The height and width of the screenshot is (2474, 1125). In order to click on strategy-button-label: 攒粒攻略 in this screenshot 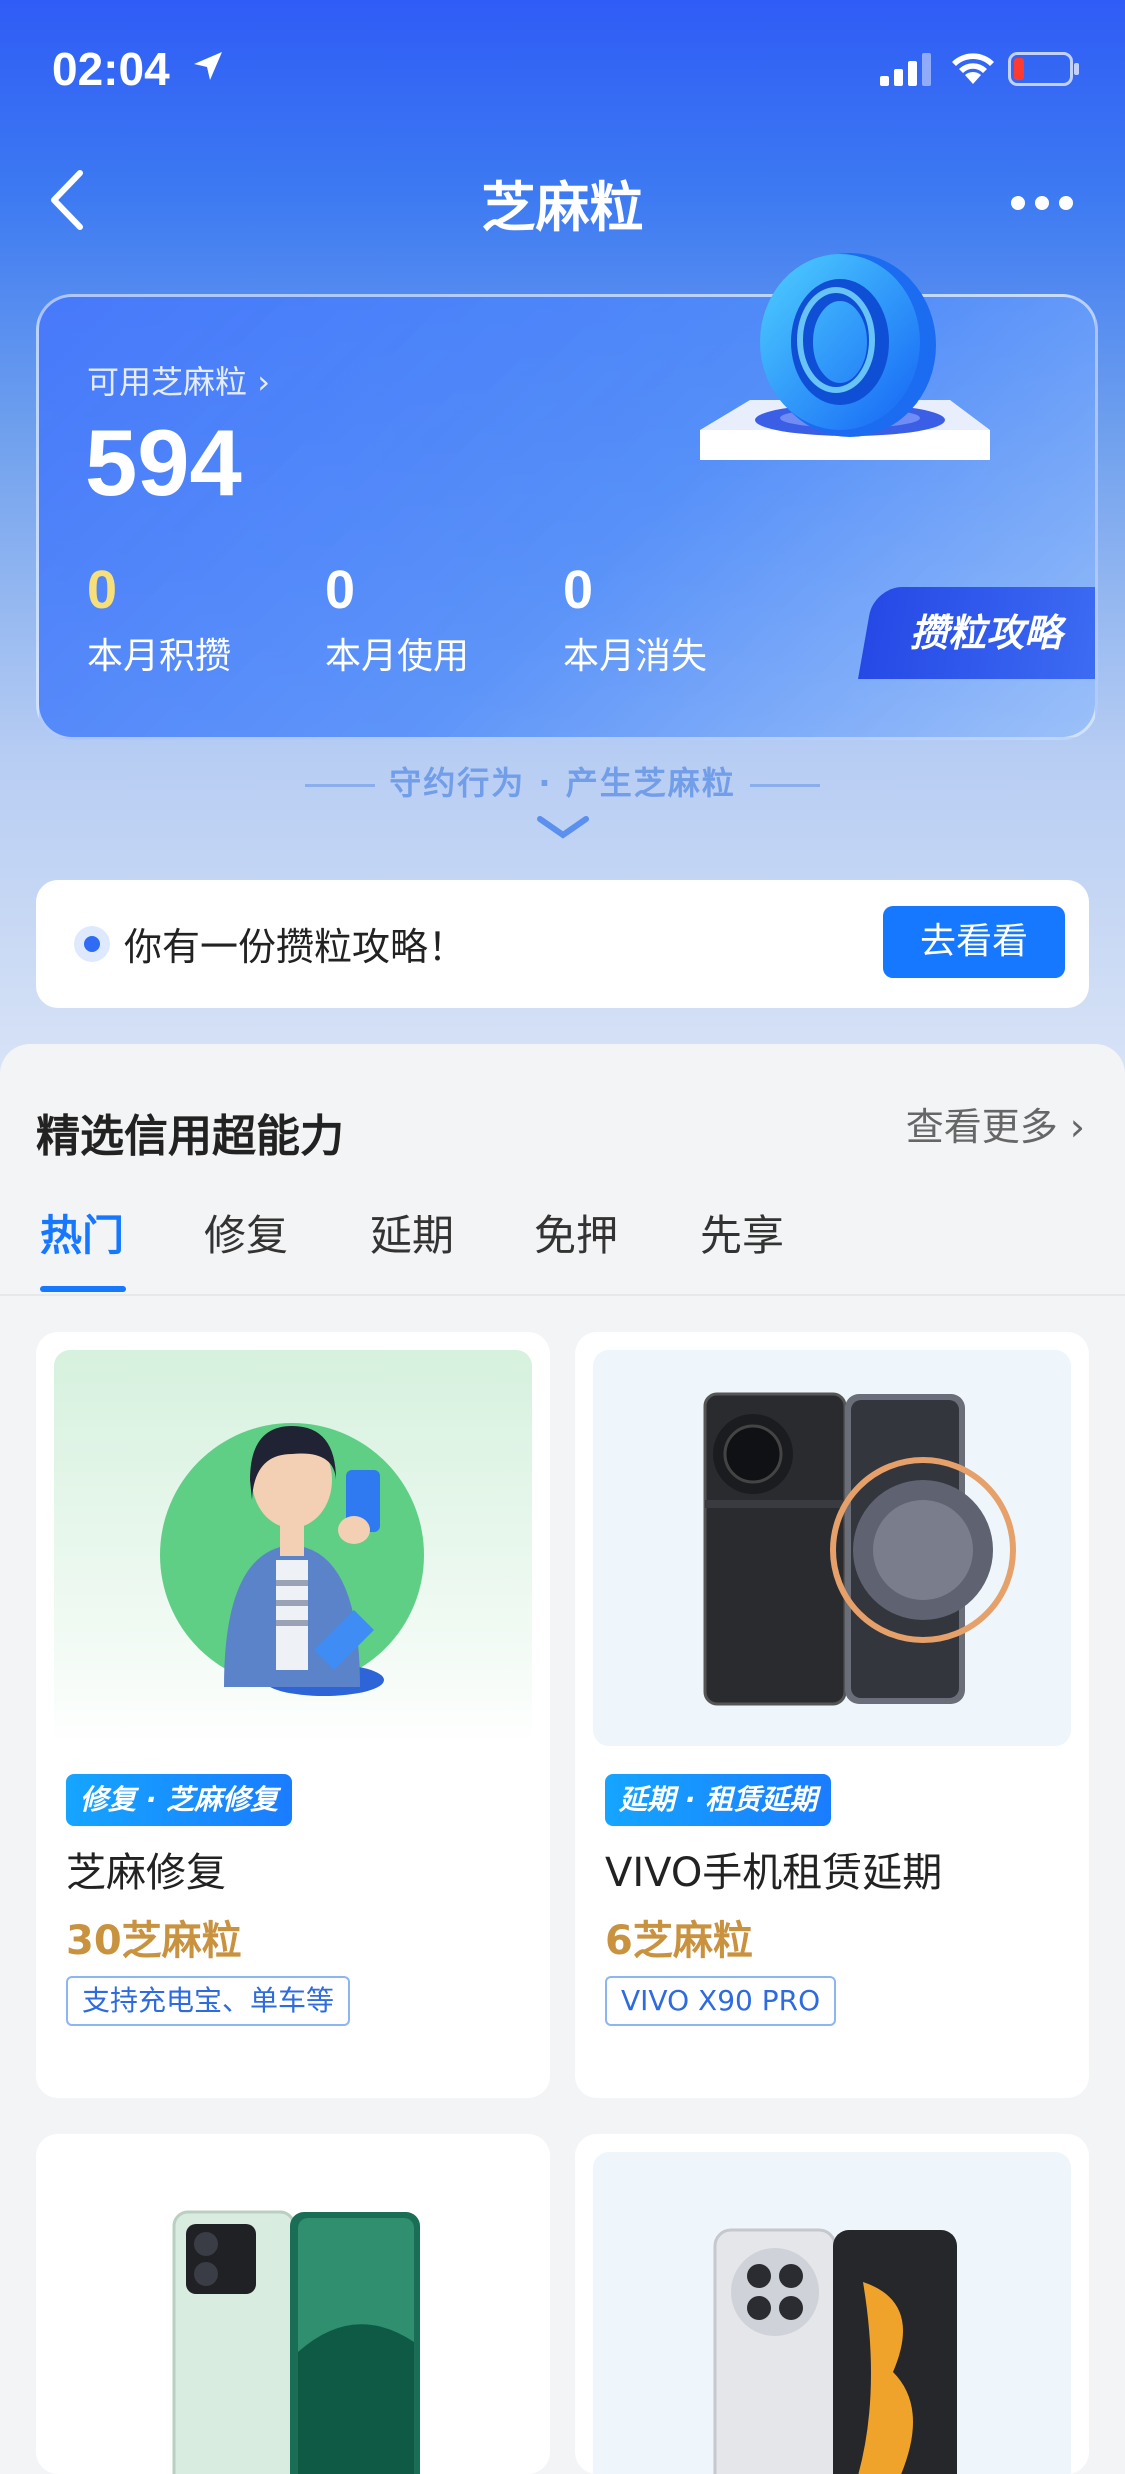, I will do `click(986, 633)`.